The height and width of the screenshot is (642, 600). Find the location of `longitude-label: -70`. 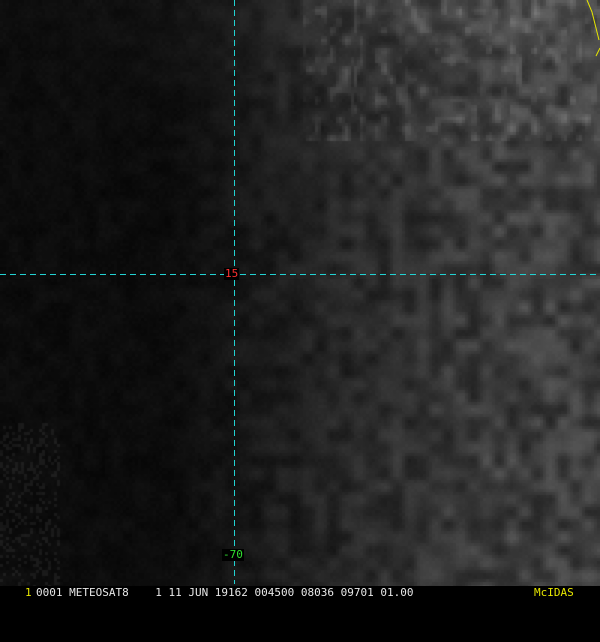

longitude-label: -70 is located at coordinates (233, 554).